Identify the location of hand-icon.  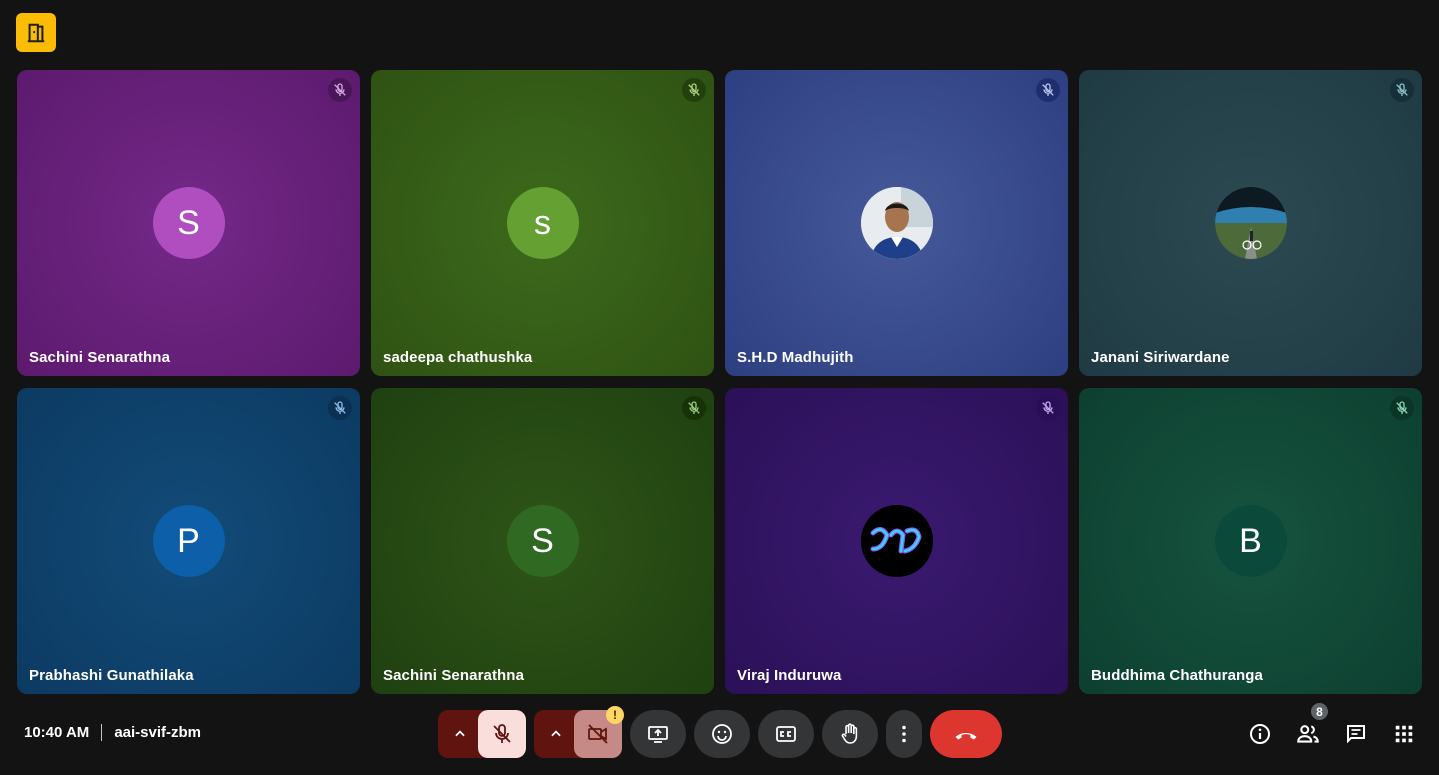
(849, 733).